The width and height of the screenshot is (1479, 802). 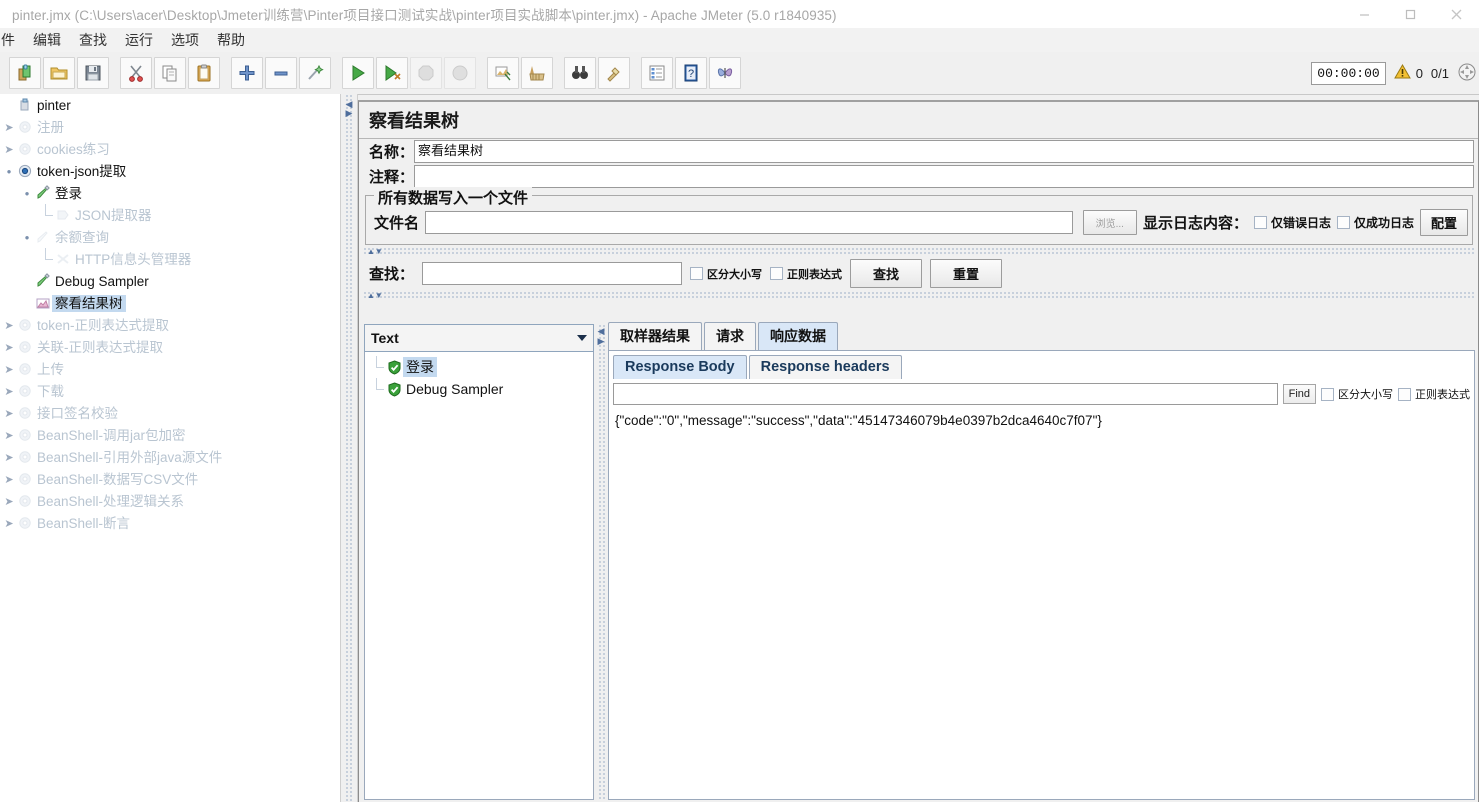 What do you see at coordinates (349, 113) in the screenshot?
I see `splitter-arrow-right-icon: ▶` at bounding box center [349, 113].